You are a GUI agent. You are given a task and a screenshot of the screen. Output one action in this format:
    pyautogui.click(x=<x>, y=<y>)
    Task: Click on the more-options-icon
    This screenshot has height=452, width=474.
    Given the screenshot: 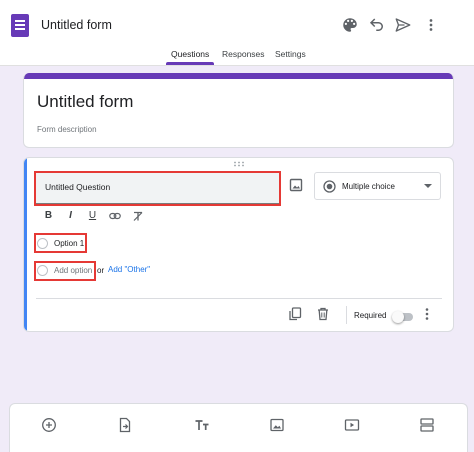 What is the action you would take?
    pyautogui.click(x=427, y=314)
    